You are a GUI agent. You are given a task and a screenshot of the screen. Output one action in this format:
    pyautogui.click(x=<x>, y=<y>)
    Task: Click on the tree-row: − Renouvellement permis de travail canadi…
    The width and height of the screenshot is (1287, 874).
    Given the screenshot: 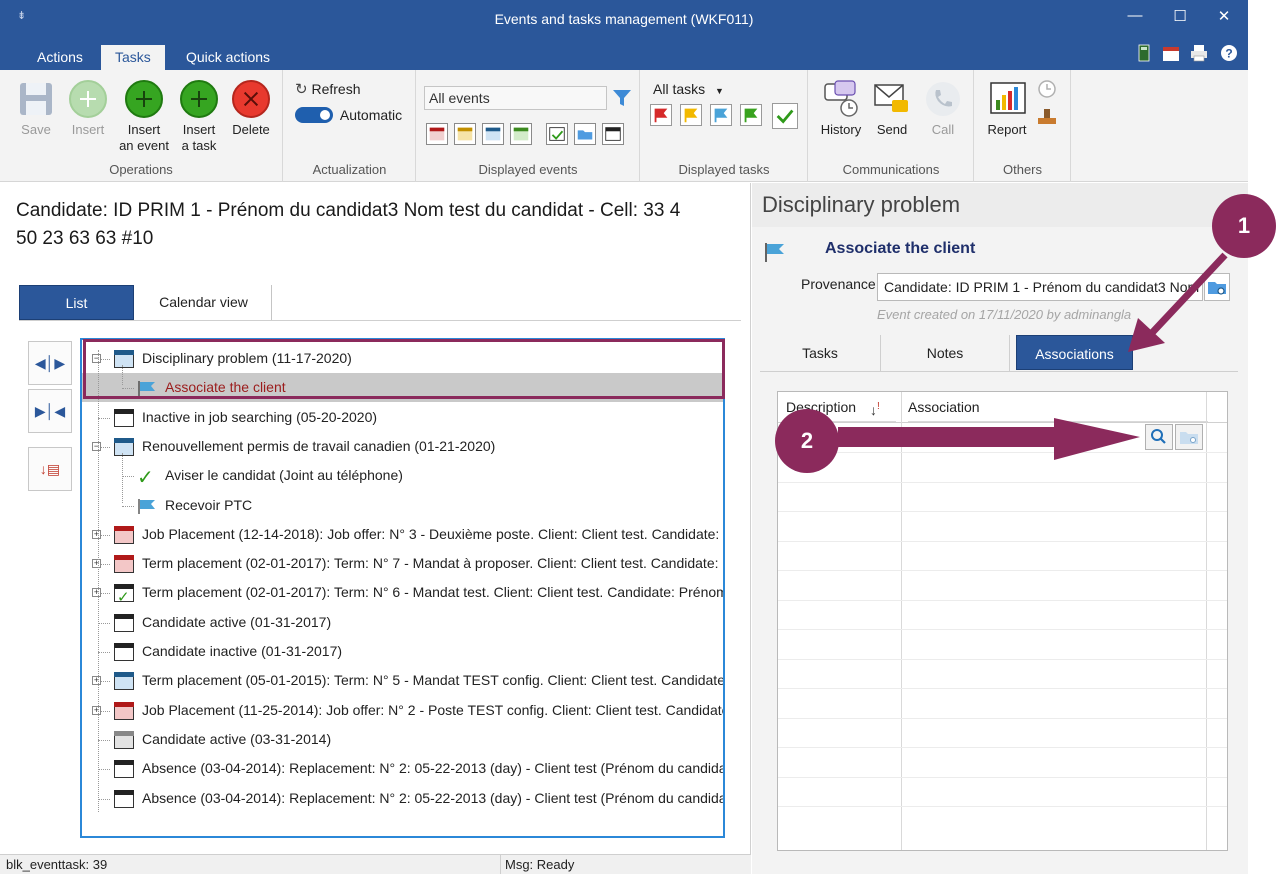 What is the action you would take?
    pyautogui.click(x=402, y=446)
    